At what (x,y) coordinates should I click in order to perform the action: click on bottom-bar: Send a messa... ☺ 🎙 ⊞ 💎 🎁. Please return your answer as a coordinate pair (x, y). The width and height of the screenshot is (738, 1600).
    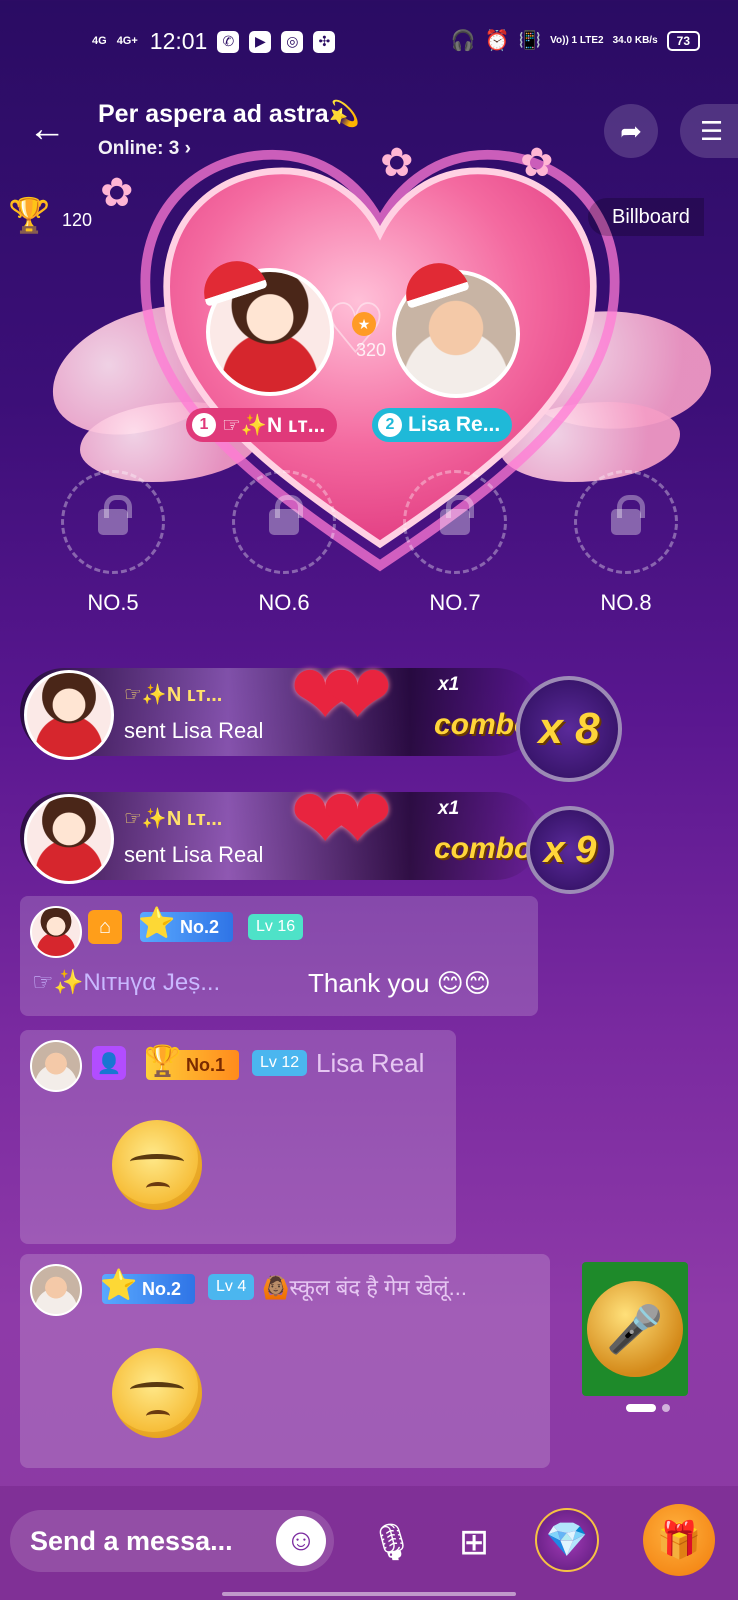
    Looking at the image, I should click on (369, 1543).